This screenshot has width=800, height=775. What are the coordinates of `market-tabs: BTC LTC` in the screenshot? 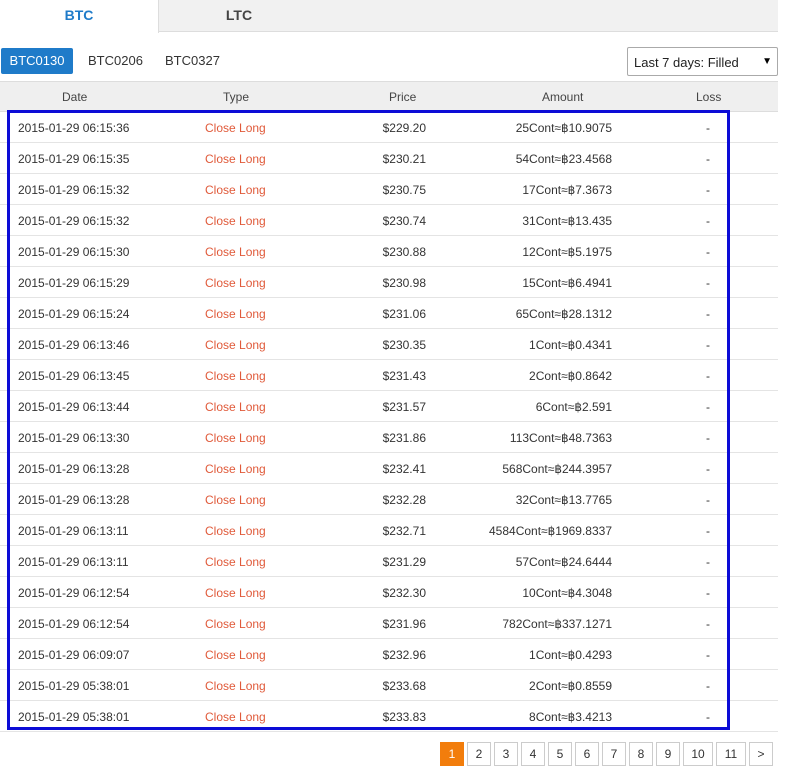 It's located at (389, 16).